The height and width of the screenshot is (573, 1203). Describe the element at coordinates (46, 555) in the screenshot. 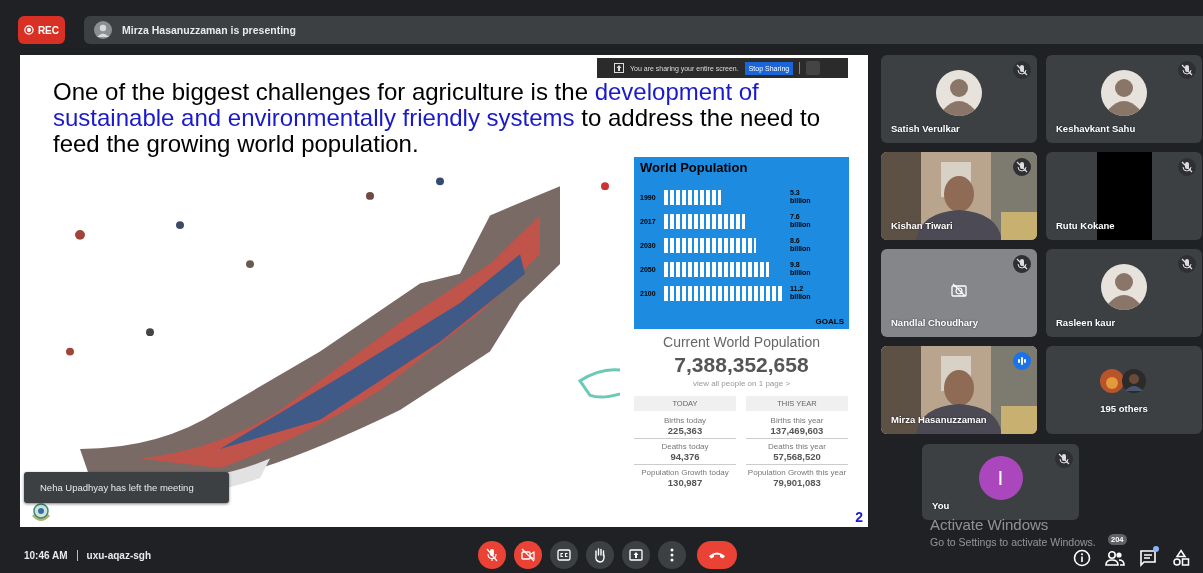

I see `meeting-time: 10:46 AM` at that location.